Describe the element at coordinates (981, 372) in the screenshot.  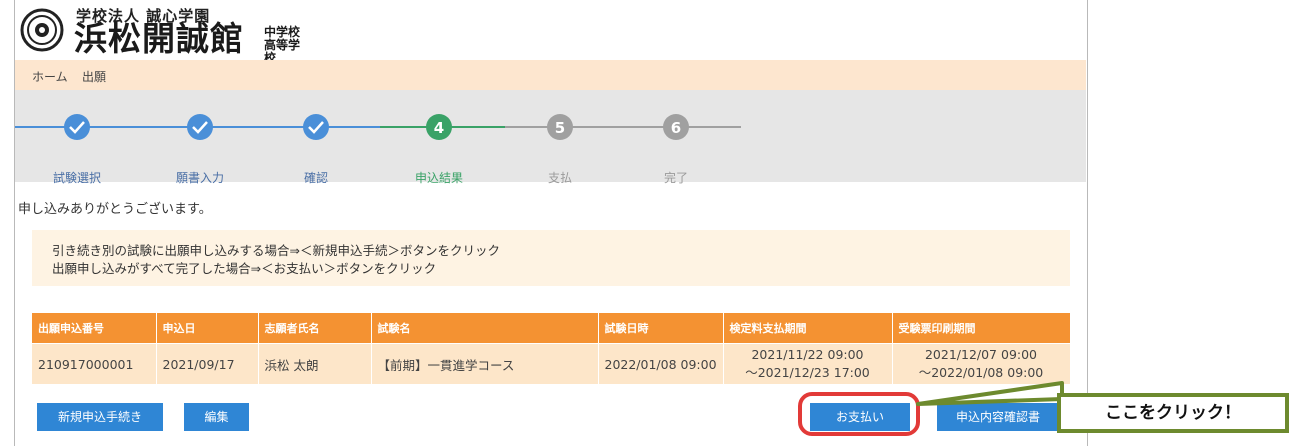
I see `print-period-to: ～2022/01/08 09:00` at that location.